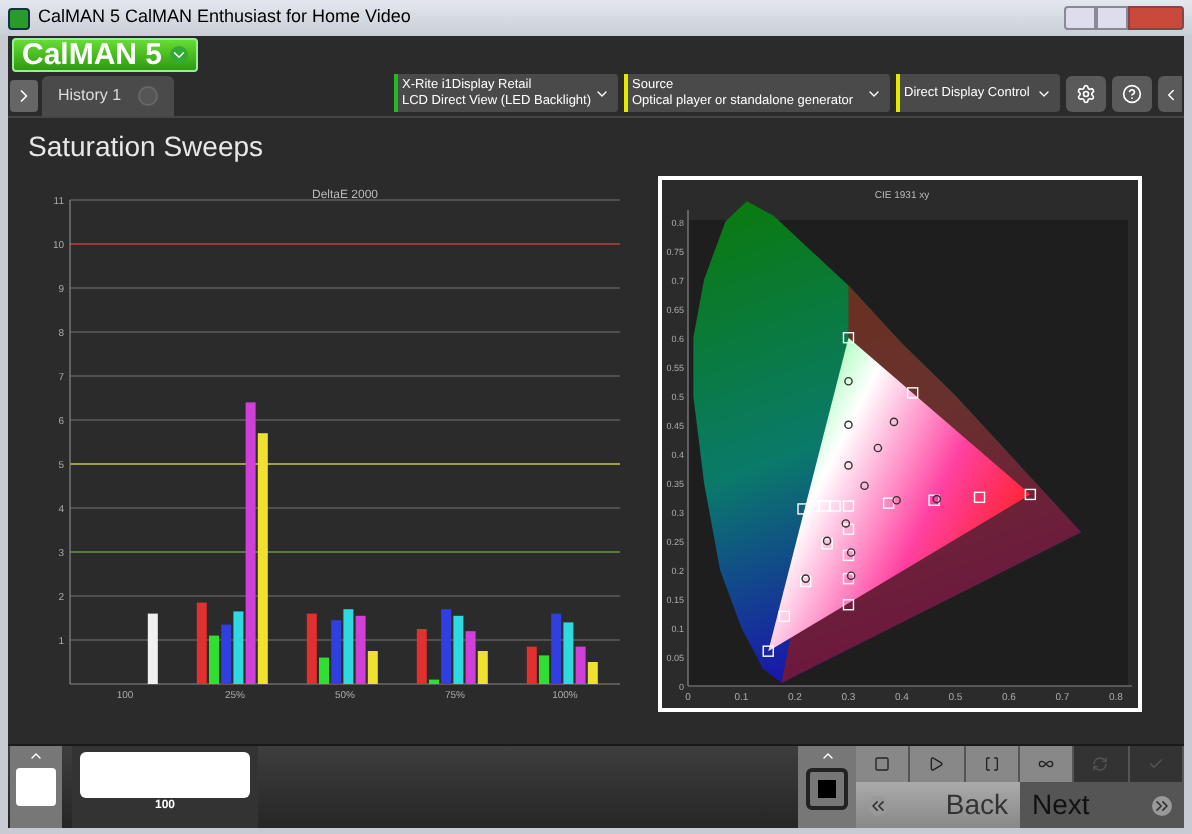 This screenshot has width=1192, height=834. What do you see at coordinates (146, 147) in the screenshot?
I see `page-title: Saturation Sweeps` at bounding box center [146, 147].